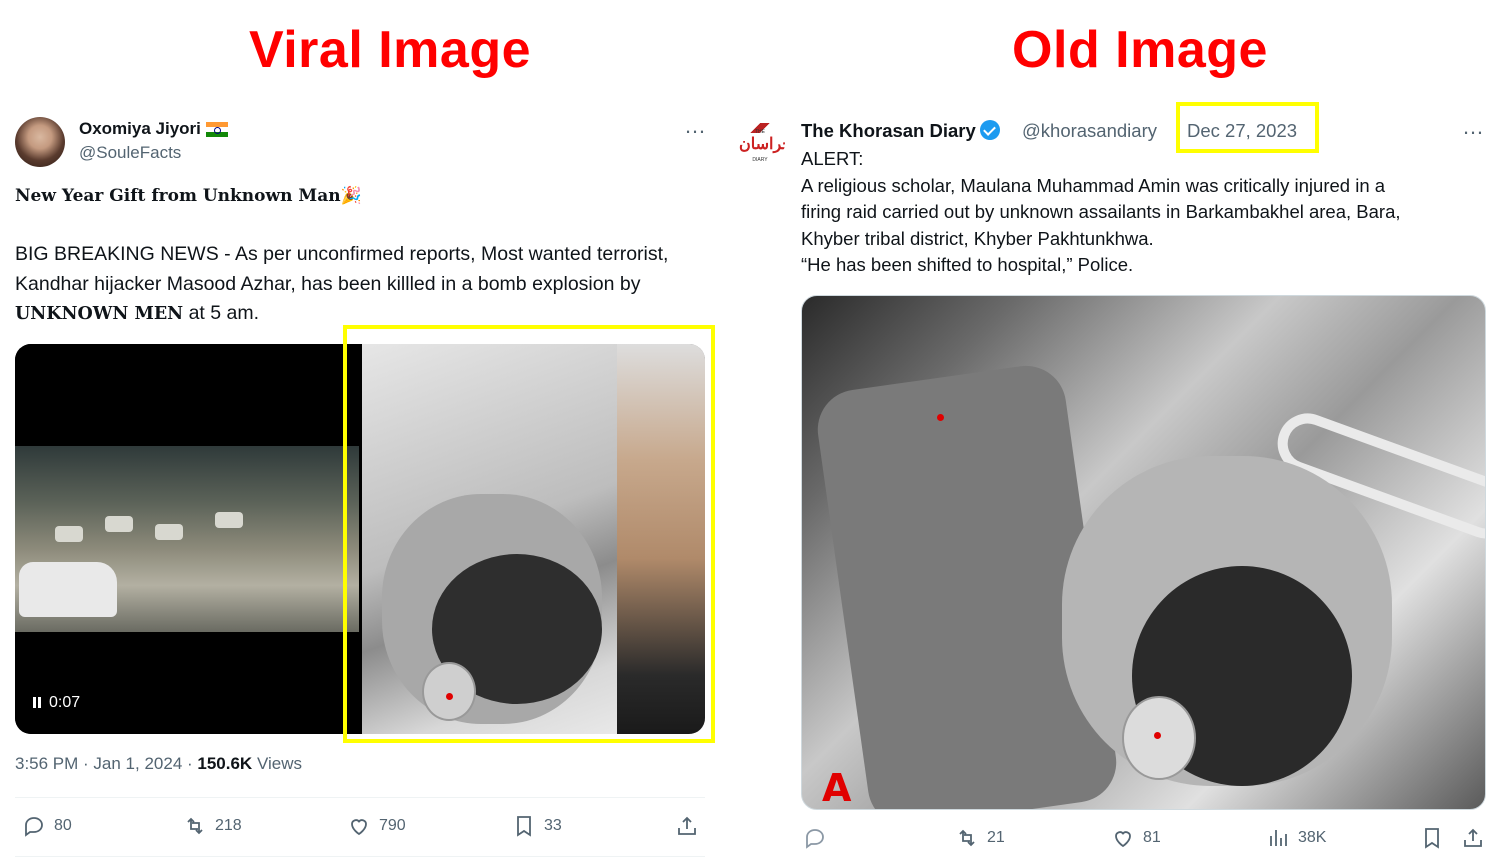  What do you see at coordinates (537, 826) in the screenshot?
I see `bookmark-button: 33` at bounding box center [537, 826].